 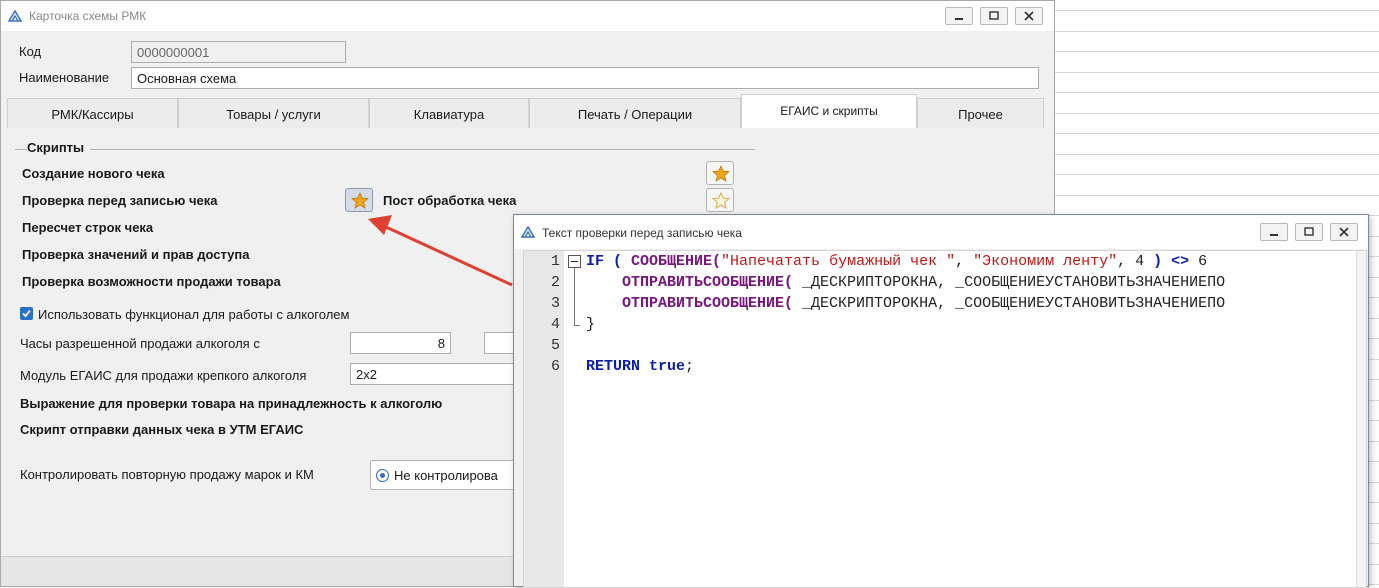 I want to click on fold-guide-end, so click(x=577, y=325).